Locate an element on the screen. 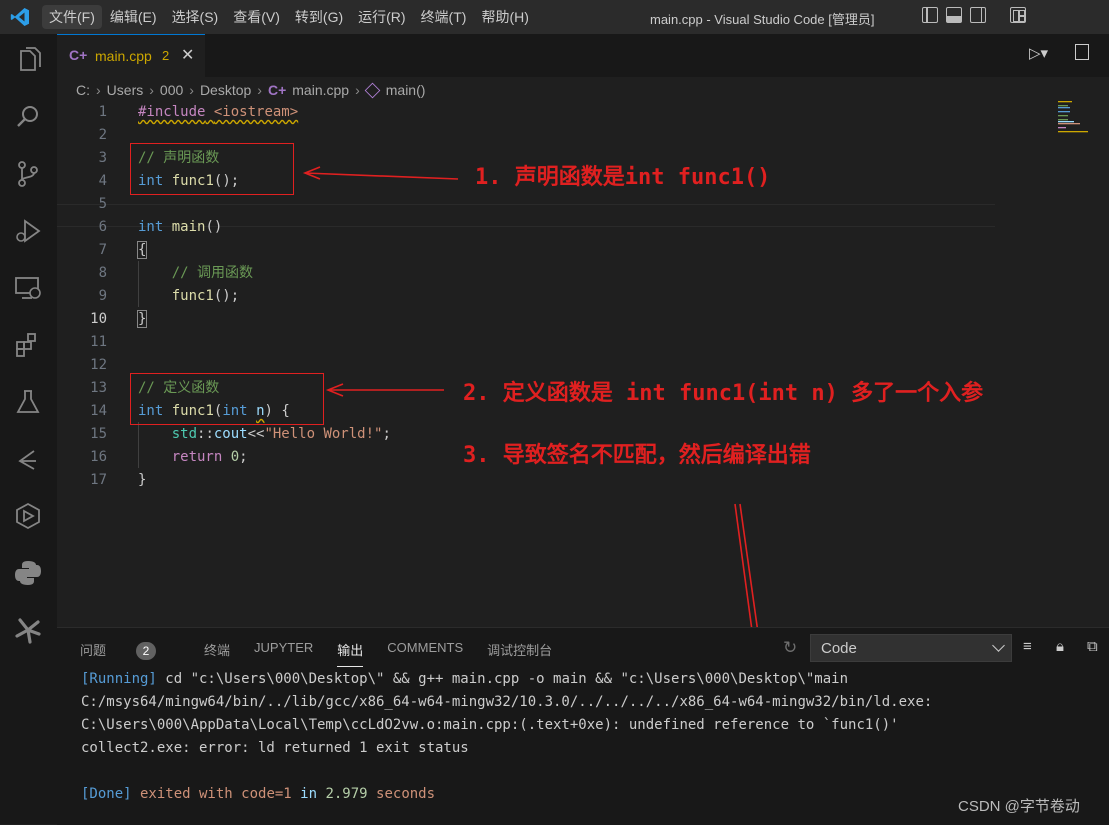 The width and height of the screenshot is (1109, 825). run-code-icon: ▷▾ is located at coordinates (1038, 53).